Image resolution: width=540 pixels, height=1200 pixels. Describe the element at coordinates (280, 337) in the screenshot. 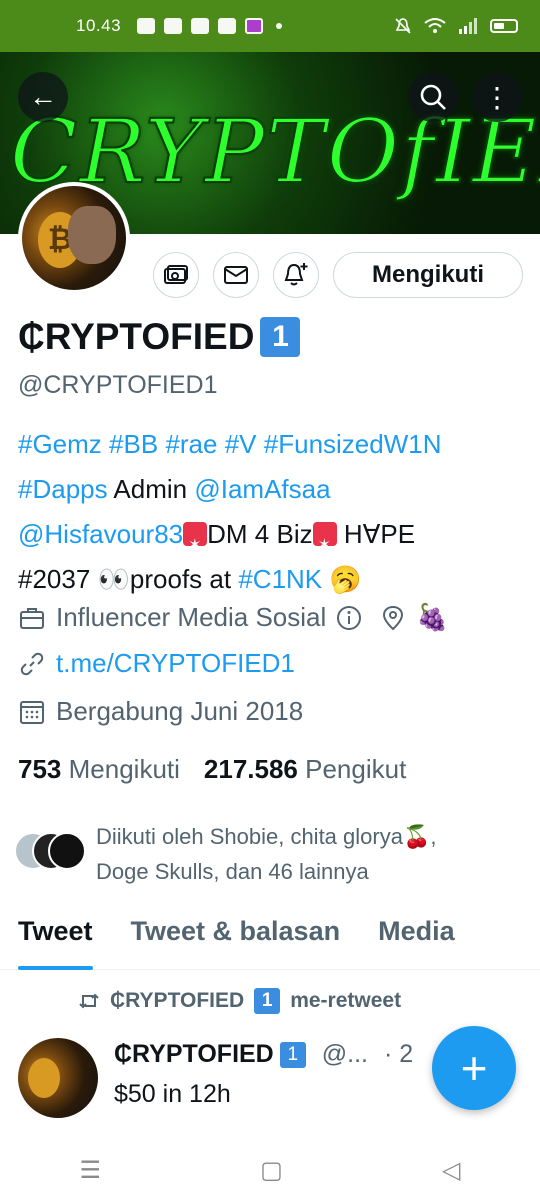

I see `name-badge: 1` at that location.